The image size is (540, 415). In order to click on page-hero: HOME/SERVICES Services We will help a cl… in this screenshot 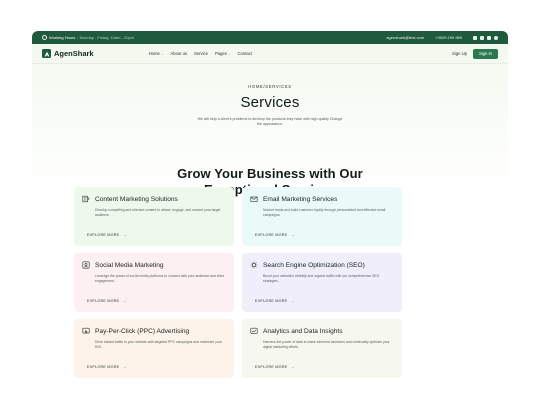, I will do `click(270, 96)`.